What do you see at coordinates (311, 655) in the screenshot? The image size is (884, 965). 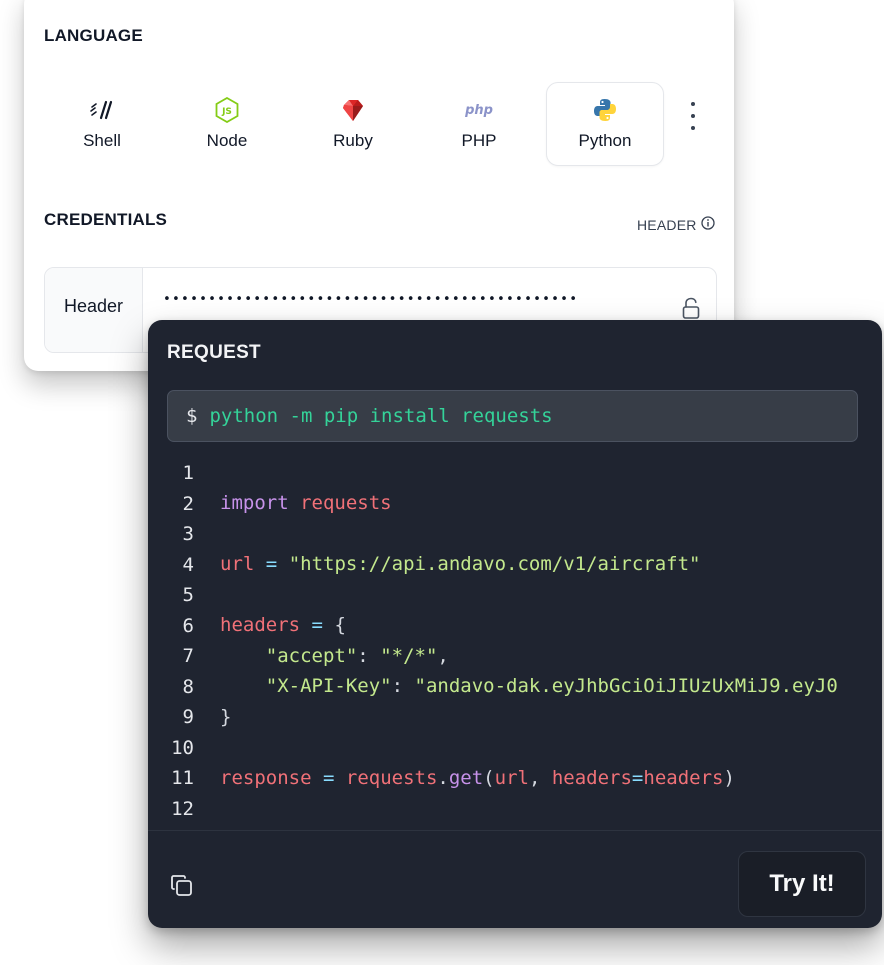 I see `code-token-string: "accept"` at bounding box center [311, 655].